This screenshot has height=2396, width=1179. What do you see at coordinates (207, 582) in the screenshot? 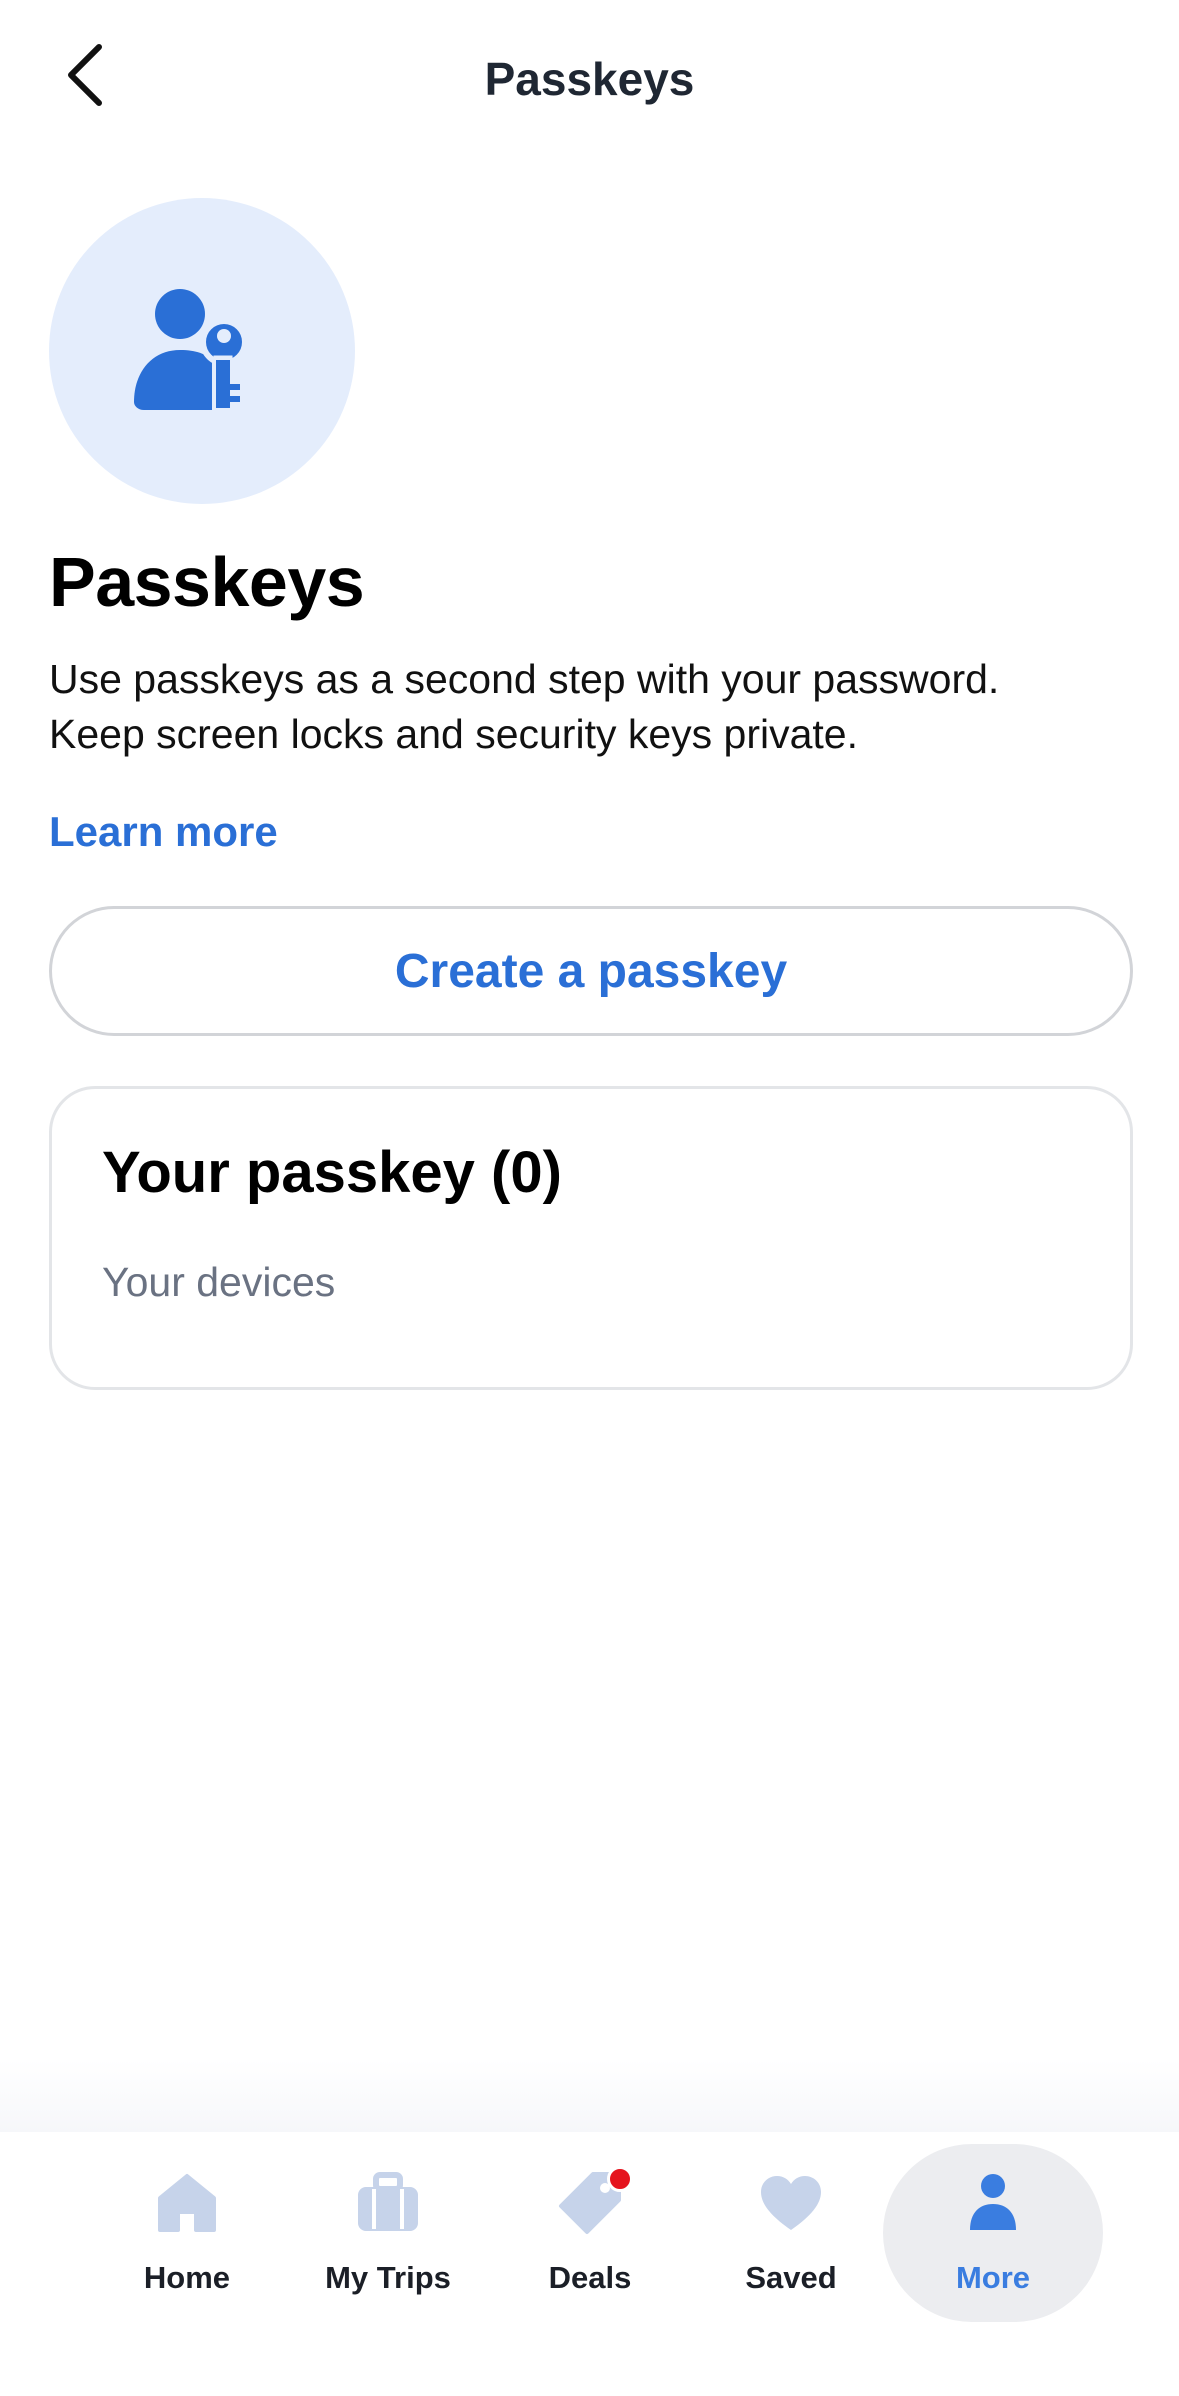
I see `section-heading: Passkeys` at bounding box center [207, 582].